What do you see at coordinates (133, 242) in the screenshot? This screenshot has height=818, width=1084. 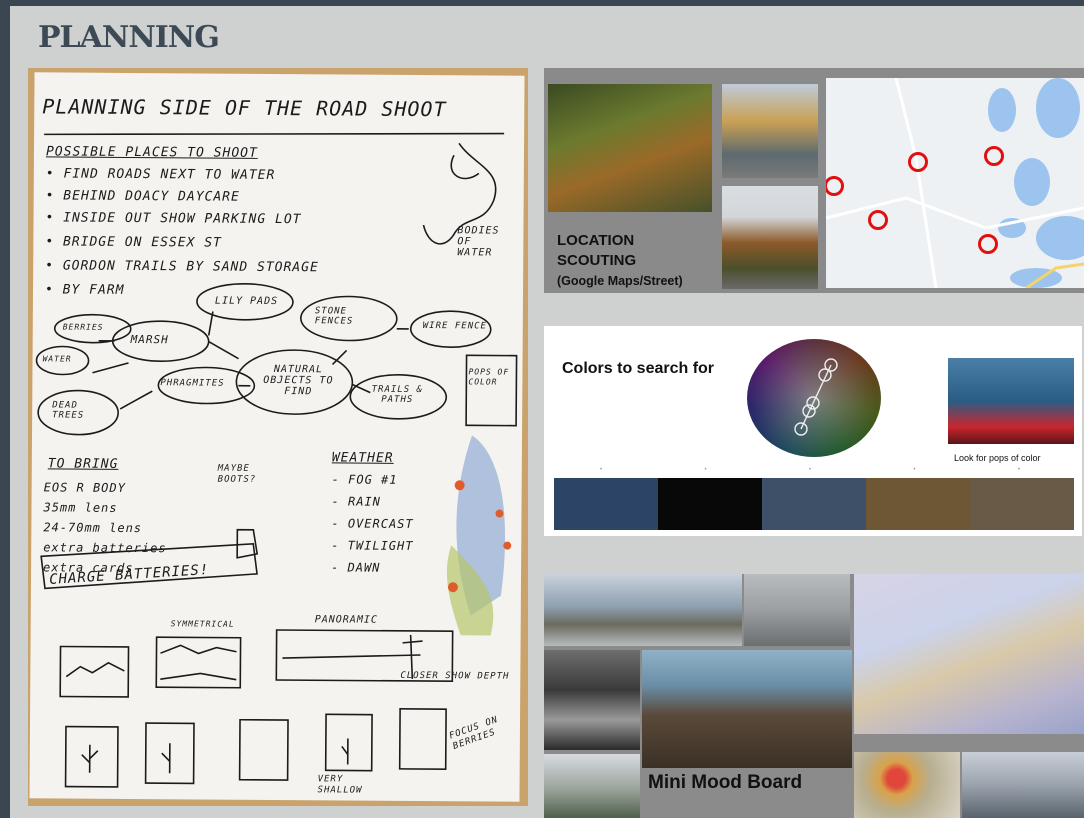 I see `place-item: • BRIDGE ON ESSEX ST` at bounding box center [133, 242].